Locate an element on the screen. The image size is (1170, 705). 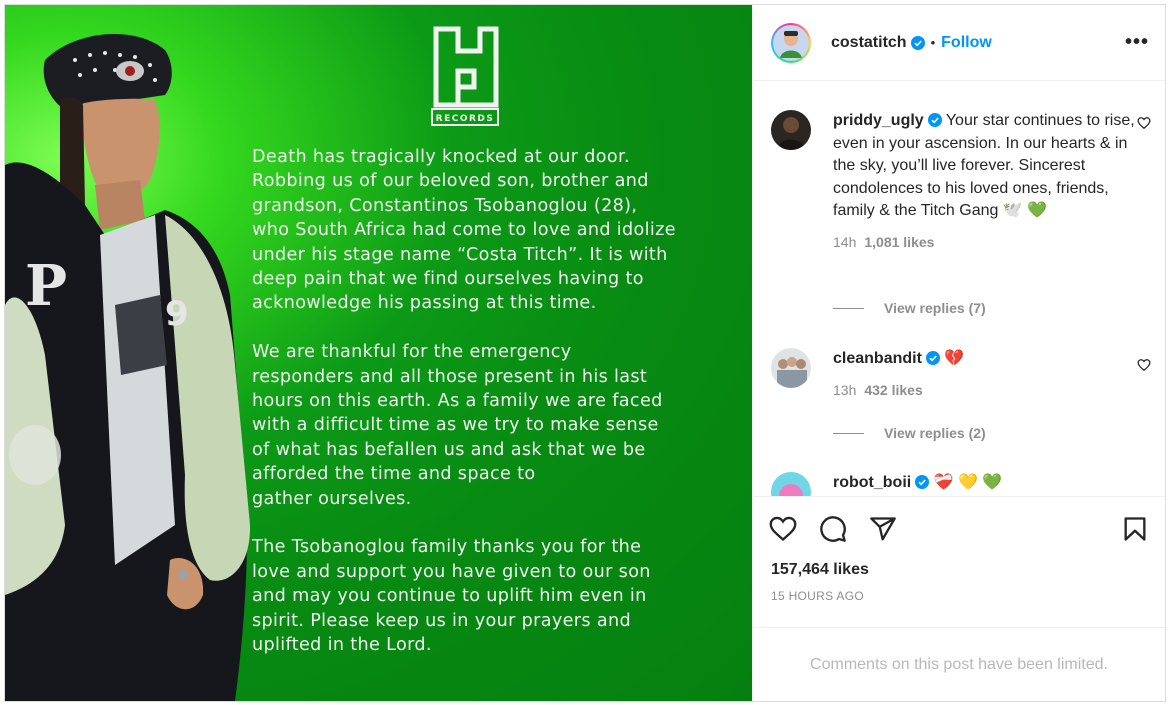
post-header: costatitch • Follow ••• is located at coordinates (959, 43).